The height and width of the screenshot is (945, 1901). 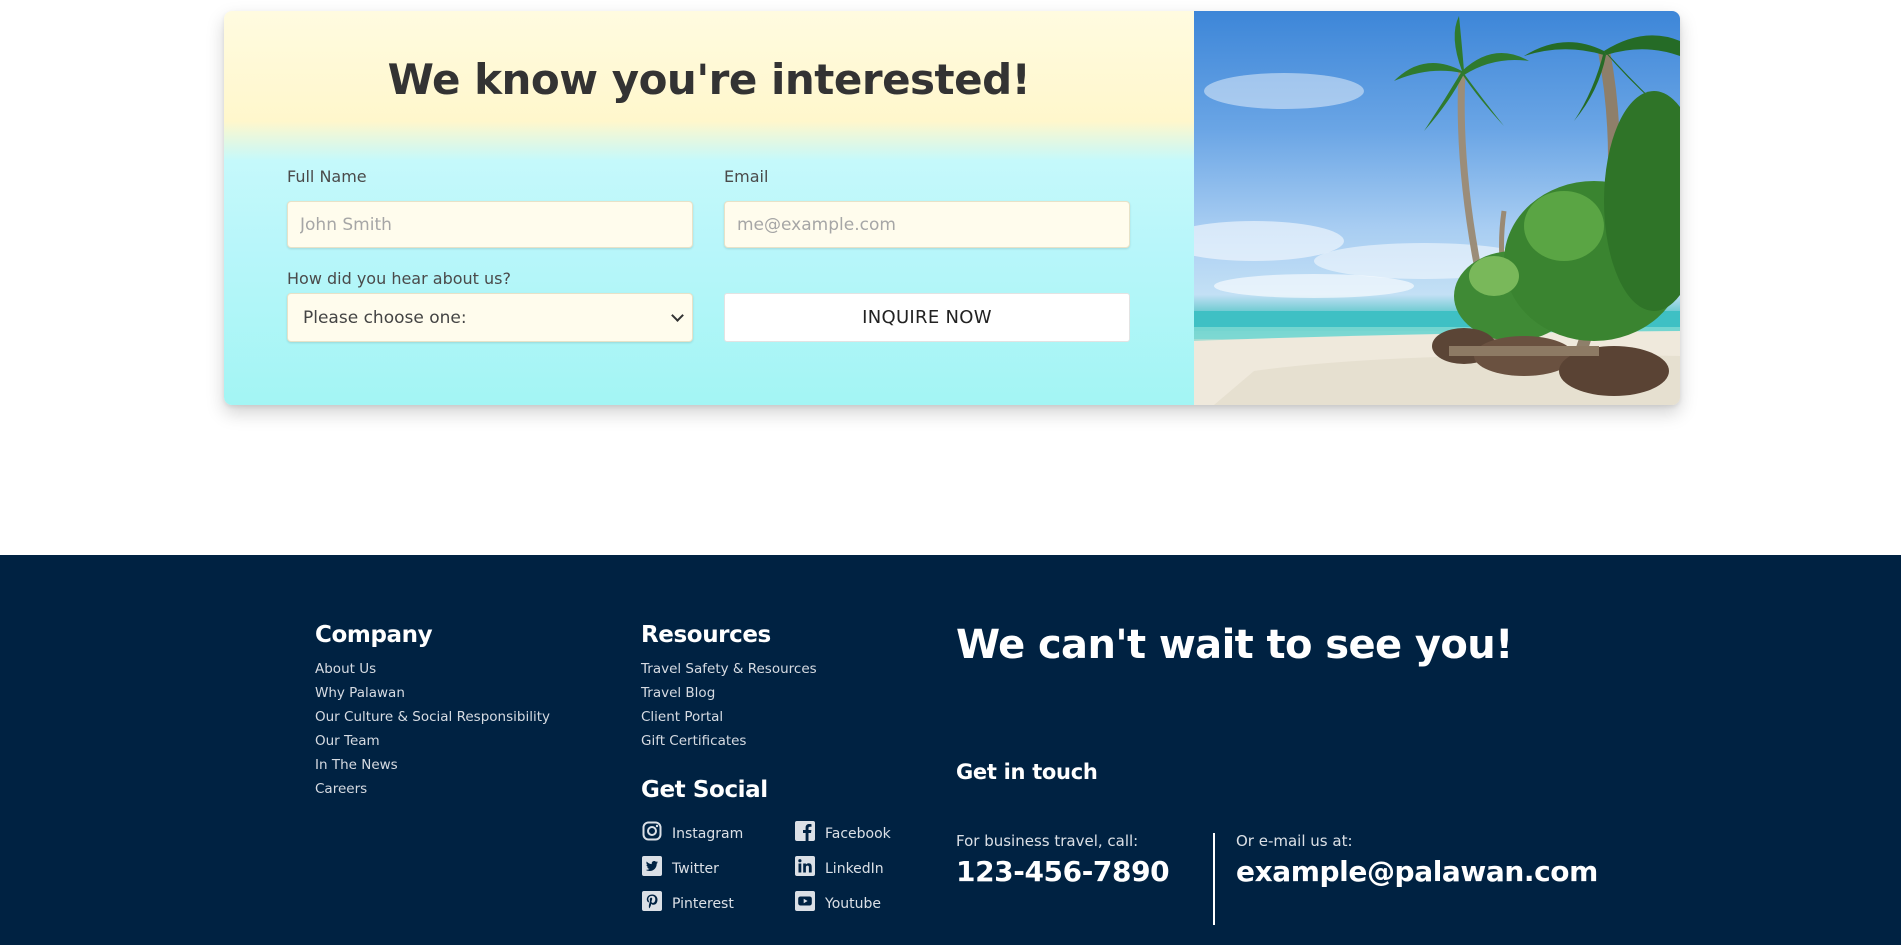 I want to click on full-name-label: Full Name, so click(x=327, y=176).